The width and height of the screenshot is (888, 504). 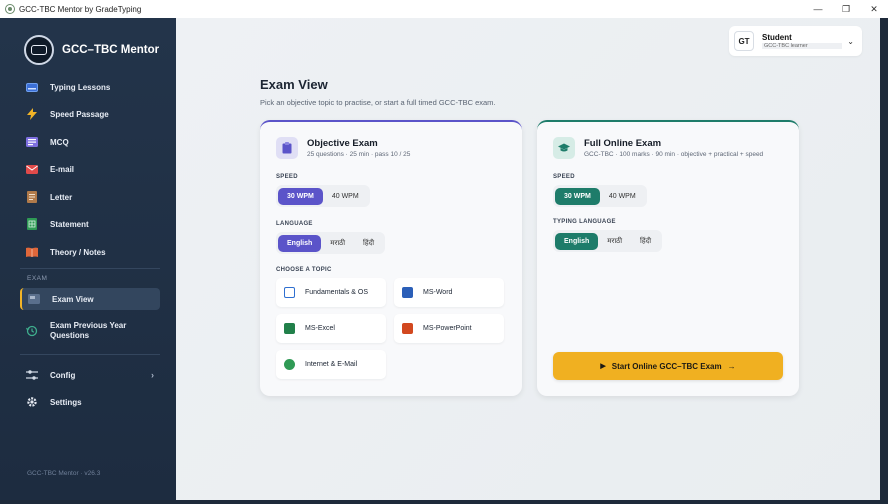 What do you see at coordinates (289, 292) in the screenshot?
I see `monitor-icon` at bounding box center [289, 292].